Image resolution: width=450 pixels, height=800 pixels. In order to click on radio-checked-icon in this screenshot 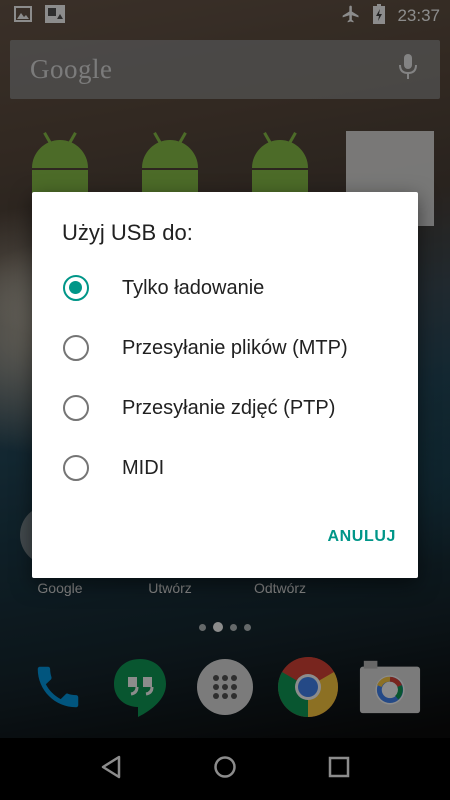, I will do `click(76, 288)`.